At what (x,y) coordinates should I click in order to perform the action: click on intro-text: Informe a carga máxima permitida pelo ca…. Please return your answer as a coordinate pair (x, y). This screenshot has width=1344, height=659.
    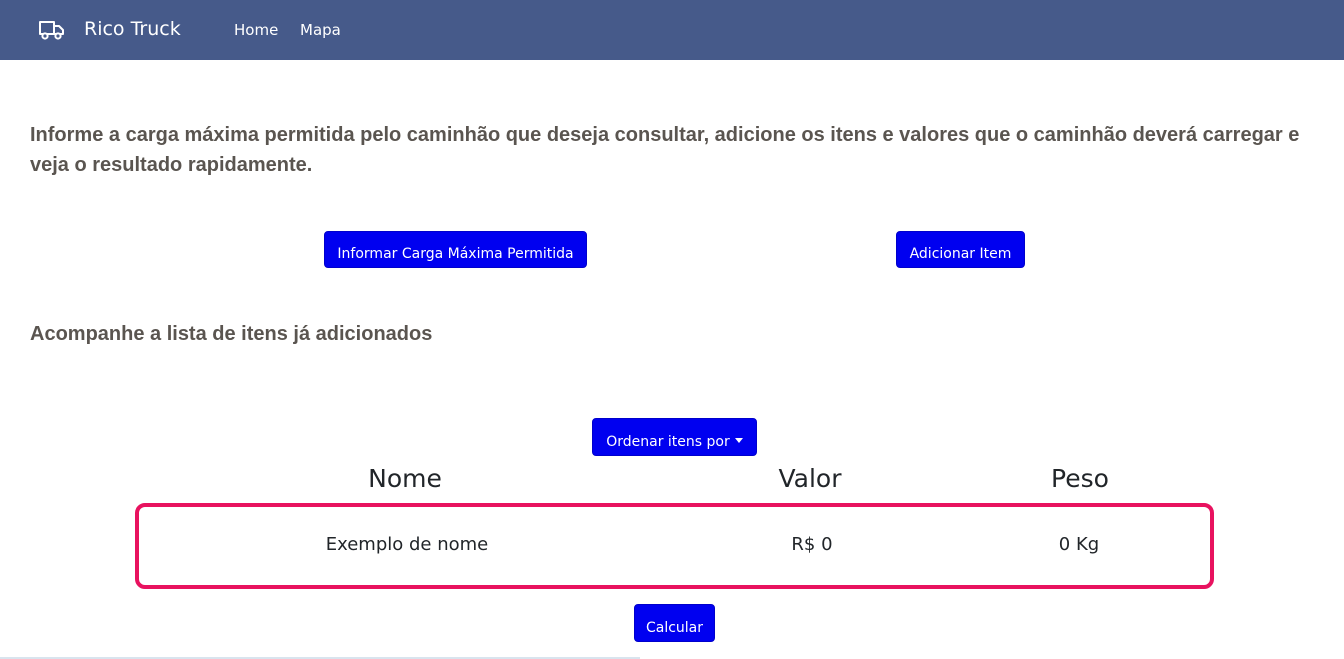
    Looking at the image, I should click on (665, 150).